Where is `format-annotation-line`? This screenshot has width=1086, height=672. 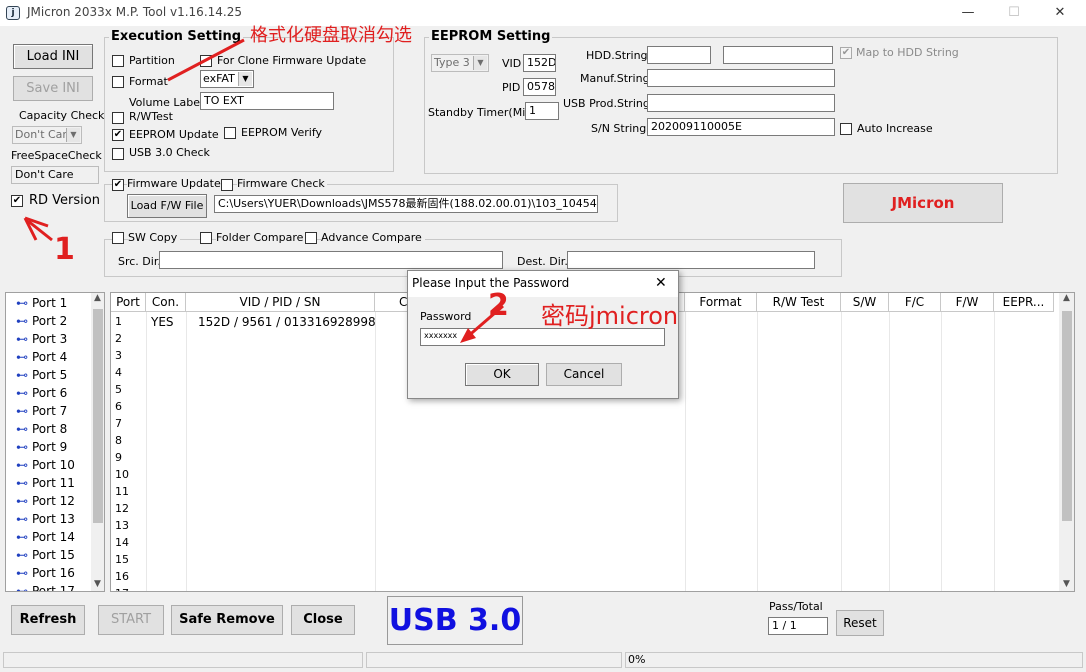 format-annotation-line is located at coordinates (206, 60).